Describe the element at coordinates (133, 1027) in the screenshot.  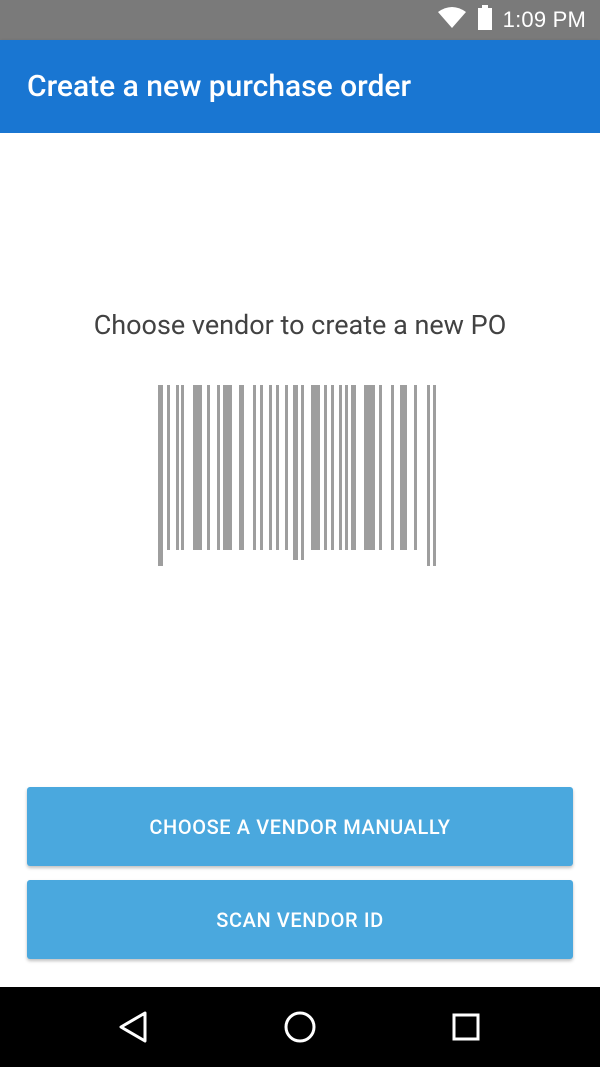
I see `back-icon` at that location.